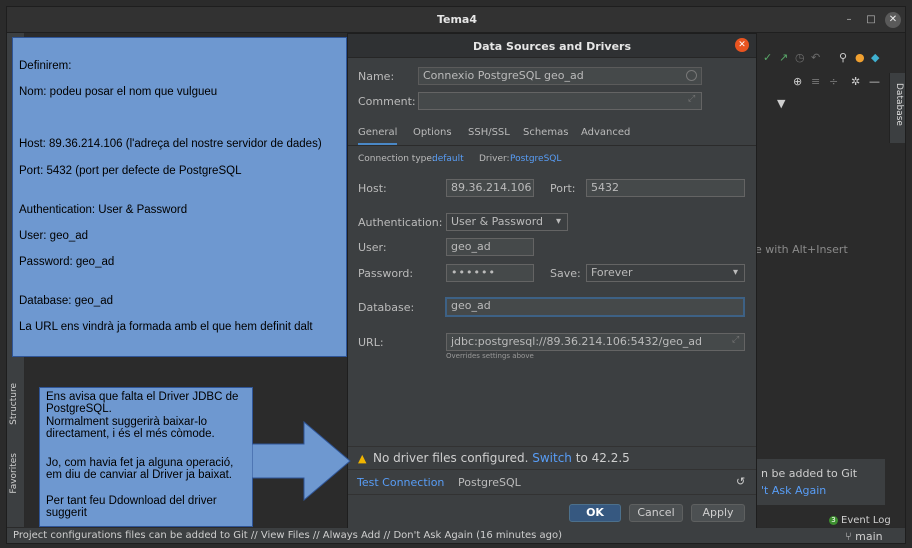 This screenshot has width=912, height=548. I want to click on notification-text: n be added to Git, so click(809, 473).